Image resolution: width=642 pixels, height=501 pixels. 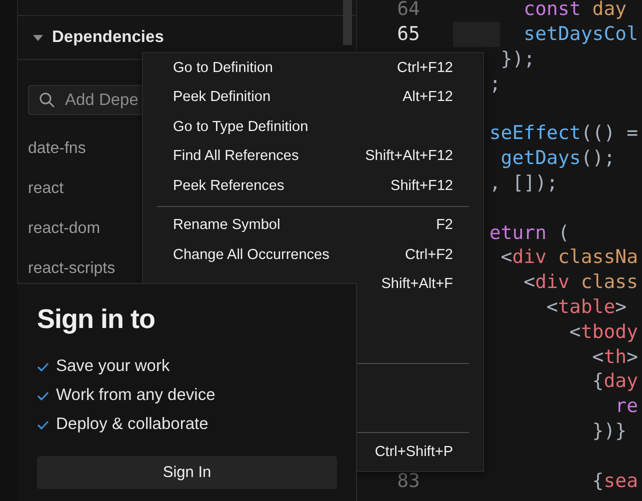 What do you see at coordinates (429, 254) in the screenshot?
I see `shortcut: Ctrl+F2` at bounding box center [429, 254].